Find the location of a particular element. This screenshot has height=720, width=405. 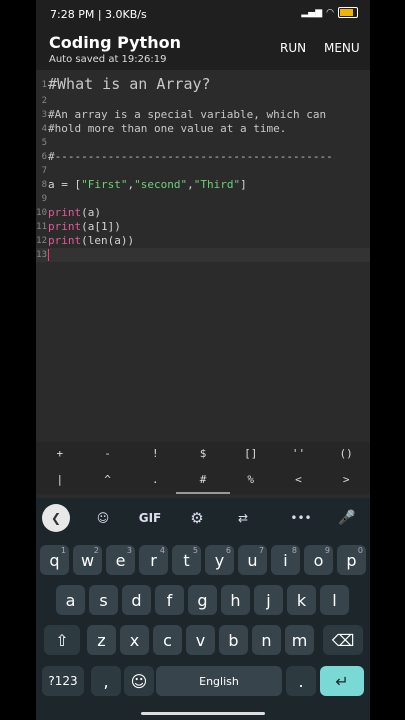

symbol-key: ! is located at coordinates (155, 454).